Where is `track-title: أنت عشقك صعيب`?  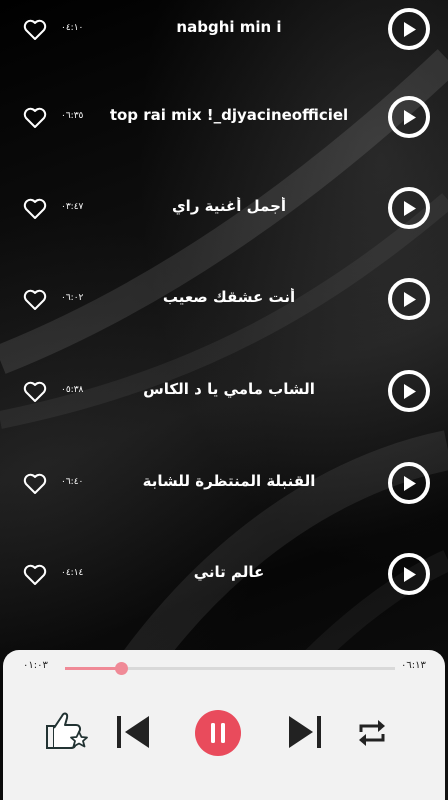 track-title: أنت عشقك صعيب is located at coordinates (229, 297).